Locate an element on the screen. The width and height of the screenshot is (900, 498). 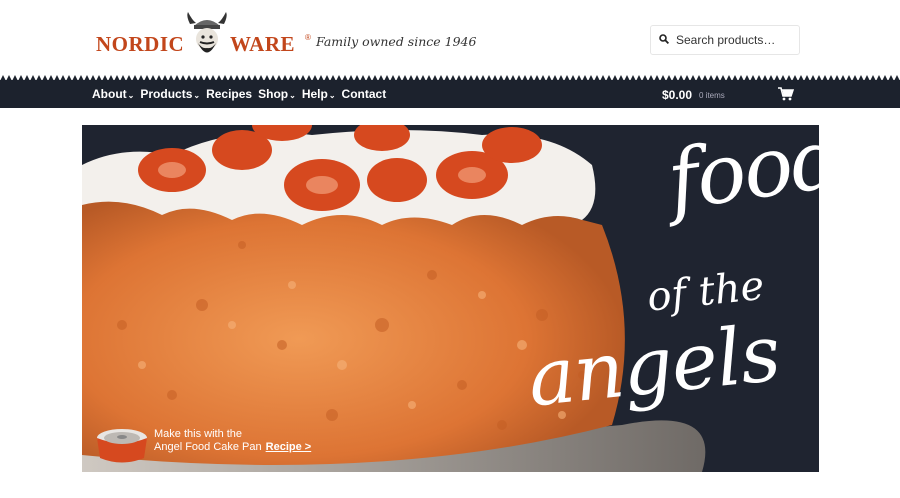
product-search is located at coordinates (725, 40).